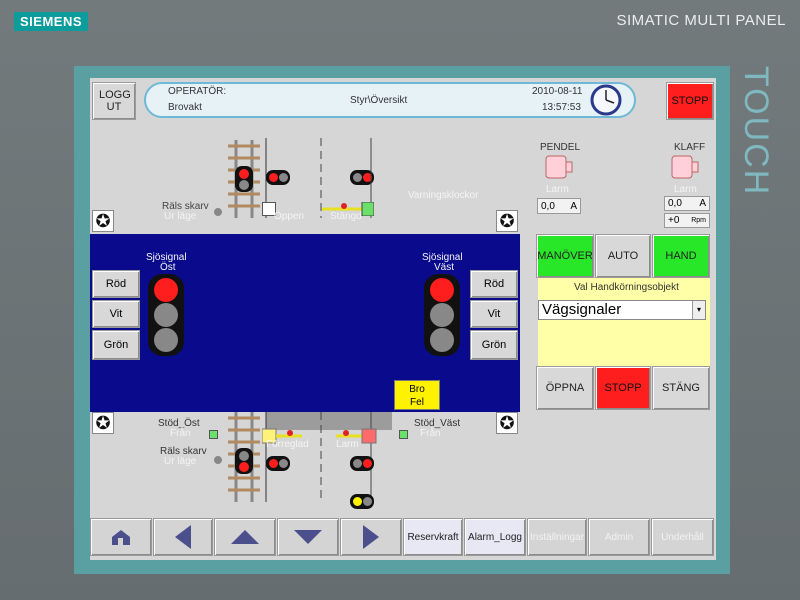  I want to click on maneuver-button: MANÖVER, so click(565, 256).